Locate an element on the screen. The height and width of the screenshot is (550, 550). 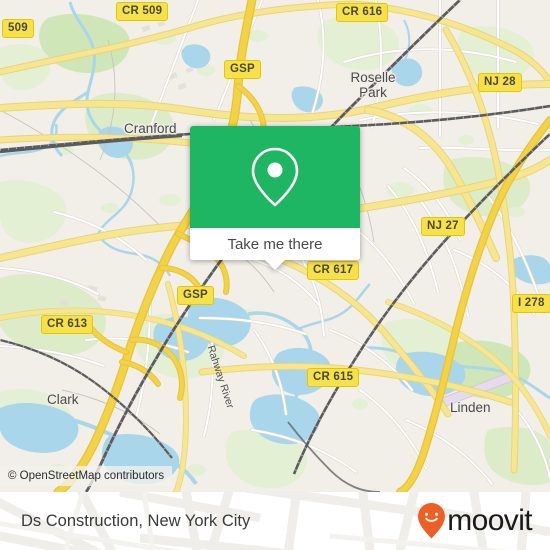
road-shield-cr-509: CR 509 is located at coordinates (142, 11).